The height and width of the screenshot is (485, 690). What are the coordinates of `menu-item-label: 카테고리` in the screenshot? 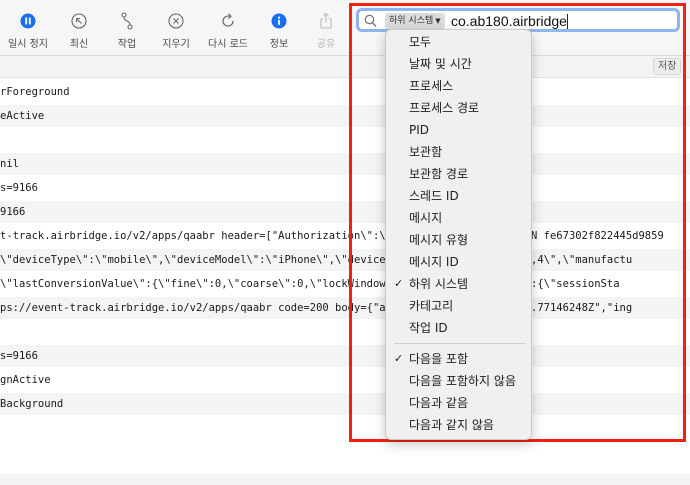 It's located at (431, 306).